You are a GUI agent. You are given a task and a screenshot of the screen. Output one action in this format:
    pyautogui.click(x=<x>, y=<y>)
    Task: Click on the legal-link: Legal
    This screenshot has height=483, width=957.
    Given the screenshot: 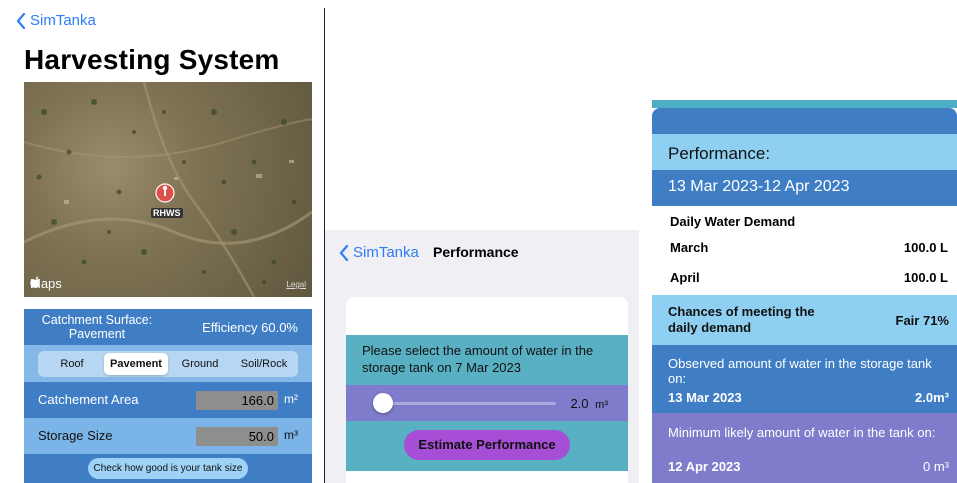 What is the action you would take?
    pyautogui.click(x=296, y=284)
    